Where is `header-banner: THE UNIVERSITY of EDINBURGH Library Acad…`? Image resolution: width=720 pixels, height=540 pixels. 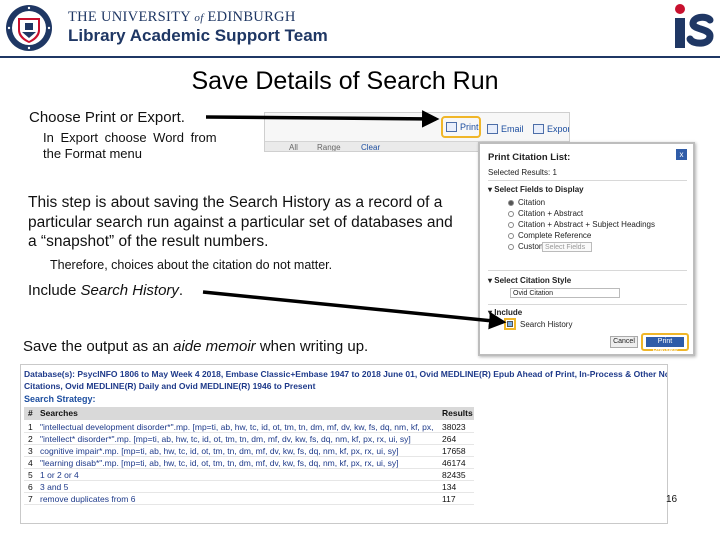 header-banner: THE UNIVERSITY of EDINBURGH Library Acad… is located at coordinates (360, 28).